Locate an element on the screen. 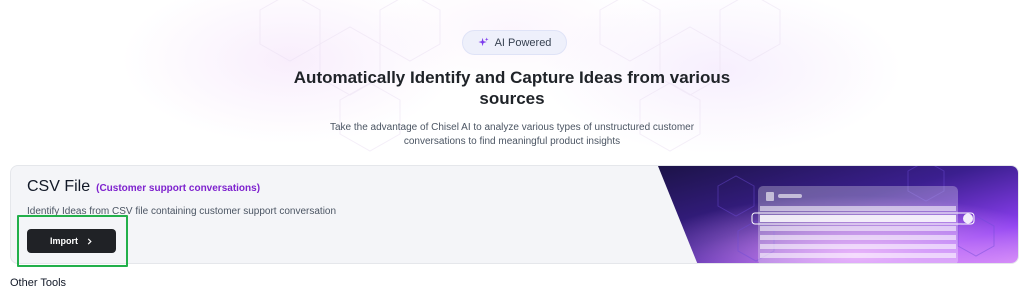 The height and width of the screenshot is (295, 1024). badge-label: AI Powered is located at coordinates (523, 42).